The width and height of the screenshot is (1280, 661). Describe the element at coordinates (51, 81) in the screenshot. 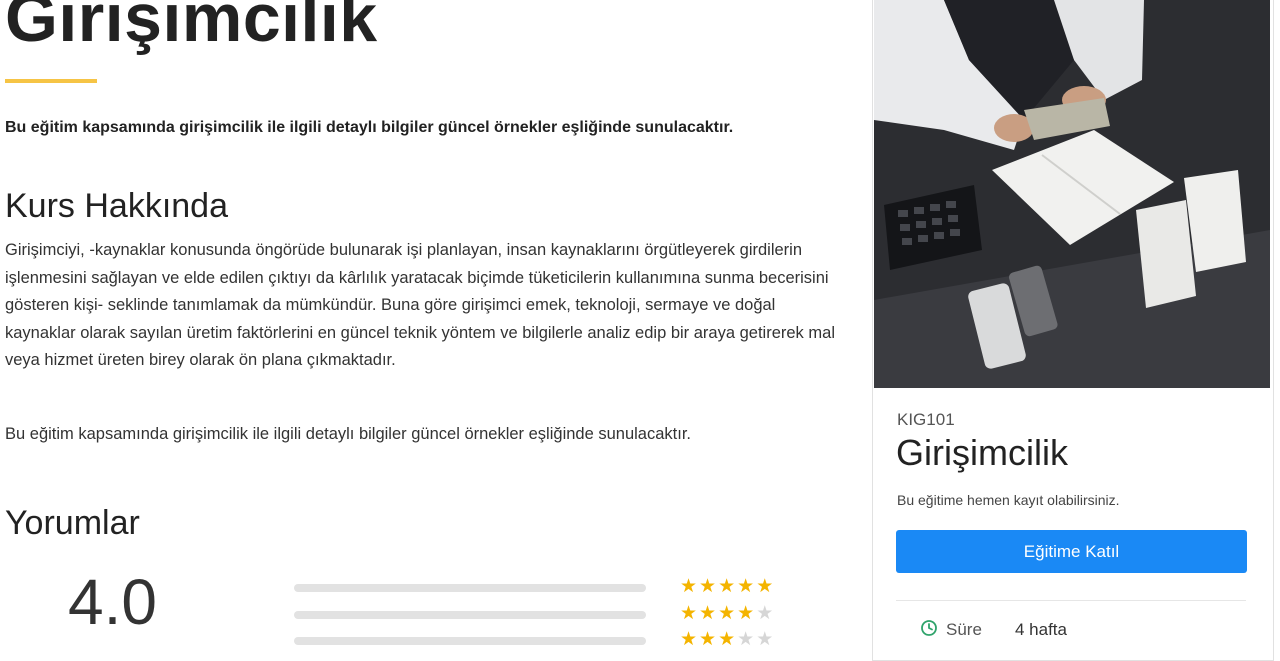

I see `title-underline` at that location.